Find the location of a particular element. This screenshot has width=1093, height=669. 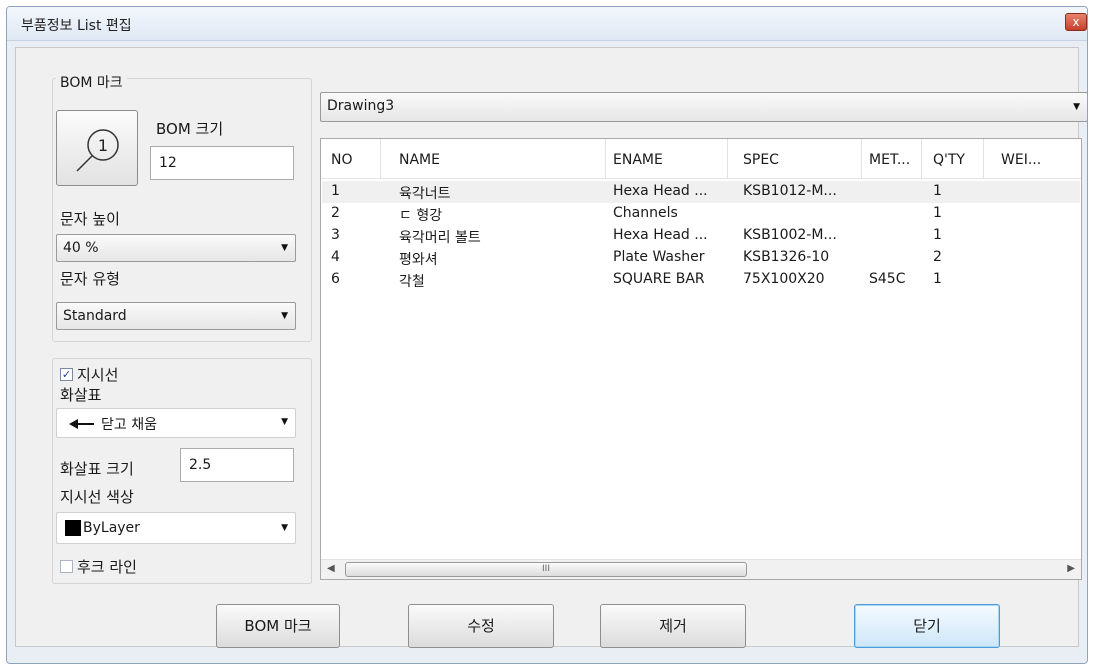

scroll-left-icon: ◀ is located at coordinates (331, 568).